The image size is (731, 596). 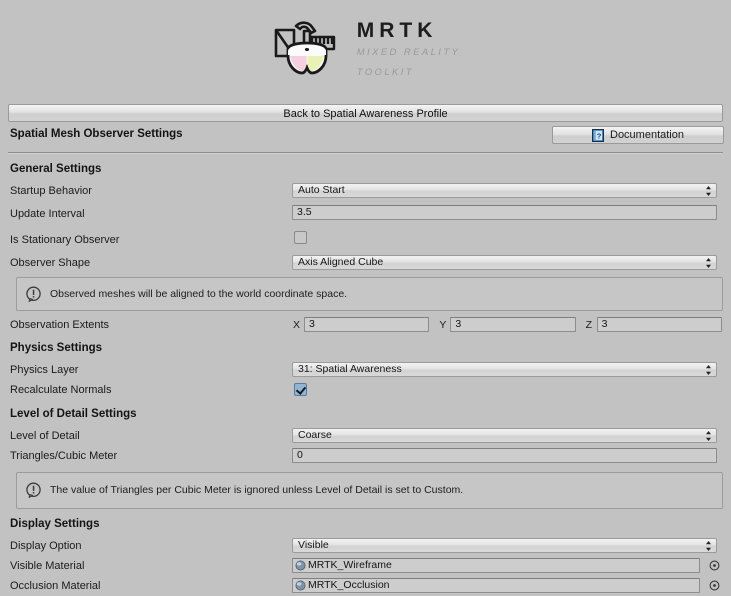 I want to click on recalculate-normals-label: Recalculate Normals, so click(x=61, y=390).